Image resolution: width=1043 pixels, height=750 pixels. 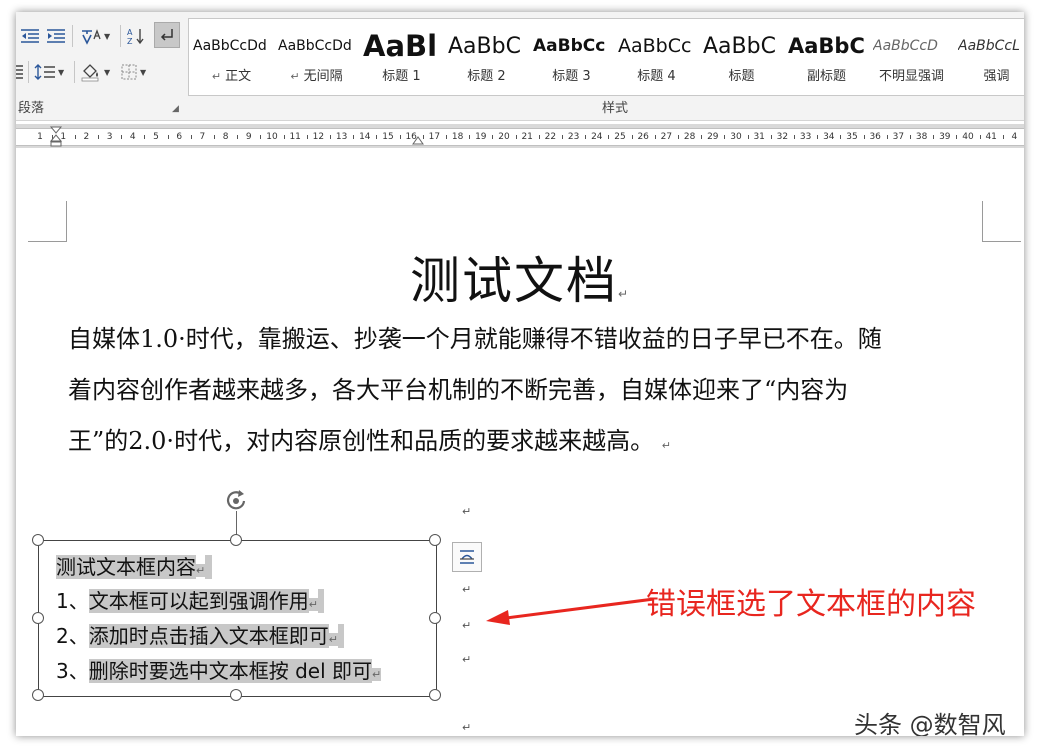 What do you see at coordinates (230, 46) in the screenshot?
I see `style-preview: AaBbCcDd` at bounding box center [230, 46].